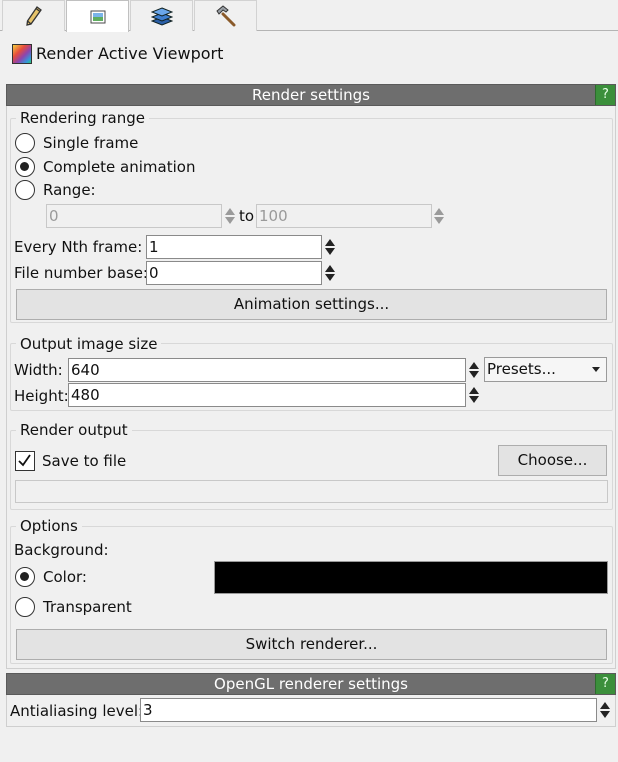 This screenshot has height=762, width=618. I want to click on group-title: Rendering range, so click(82, 118).